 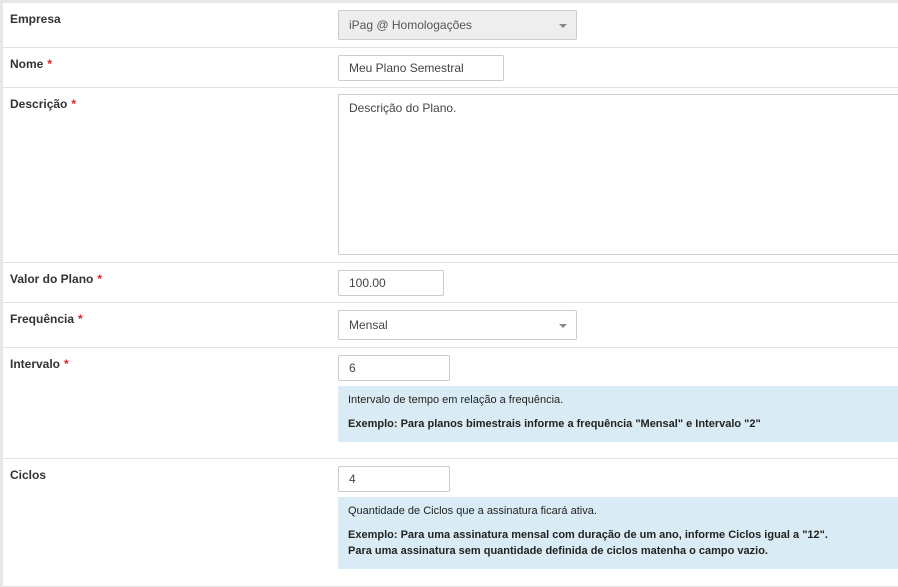 I want to click on frequencia-select: Mensal, so click(x=457, y=325).